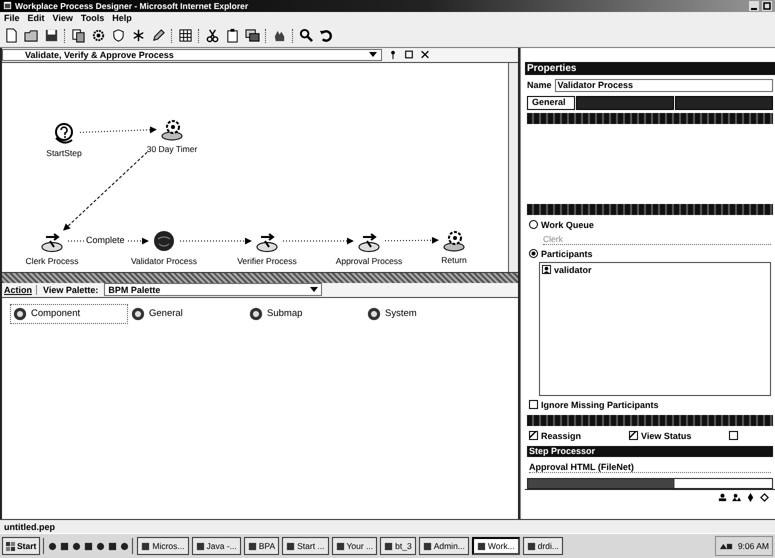  I want to click on tab: General, so click(551, 103).